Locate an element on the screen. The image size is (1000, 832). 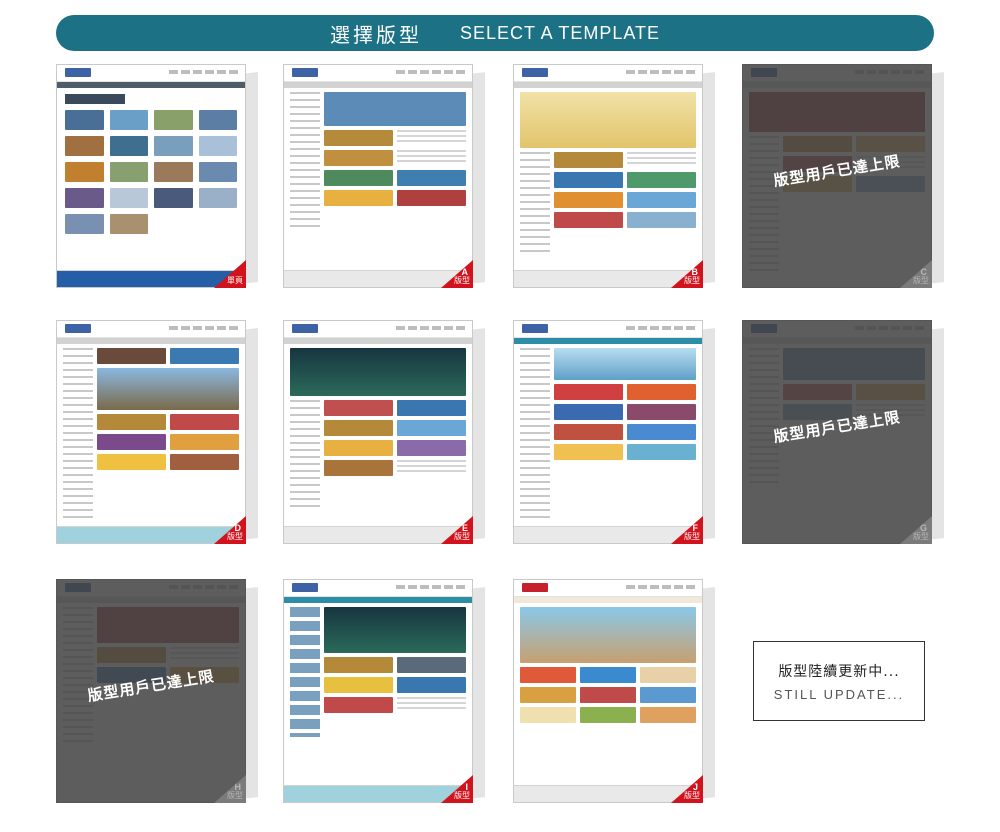
template-card-i: I 版型 is located at coordinates (384, 691).